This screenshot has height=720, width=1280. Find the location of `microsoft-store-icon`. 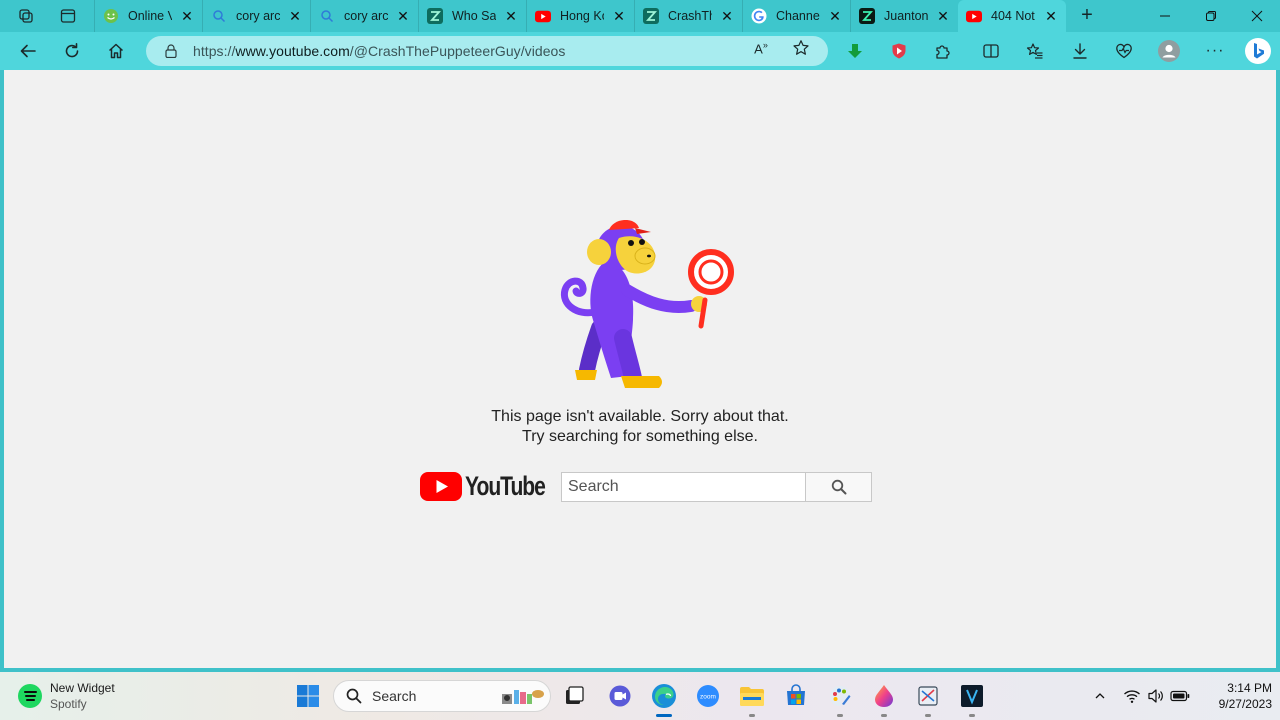

microsoft-store-icon is located at coordinates (796, 696).